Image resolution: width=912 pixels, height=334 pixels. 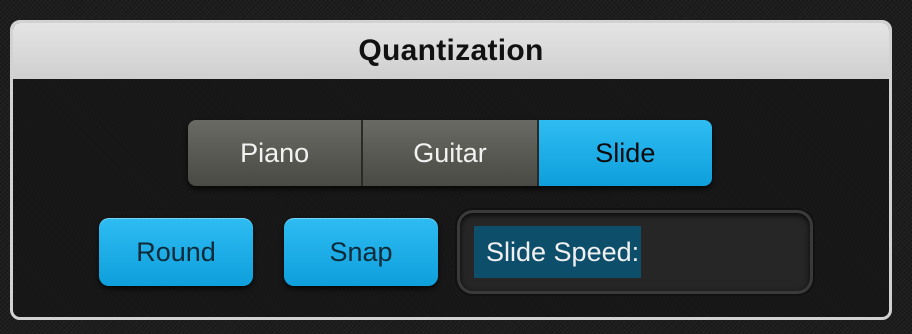 I want to click on panel-title: Quantization, so click(x=451, y=50).